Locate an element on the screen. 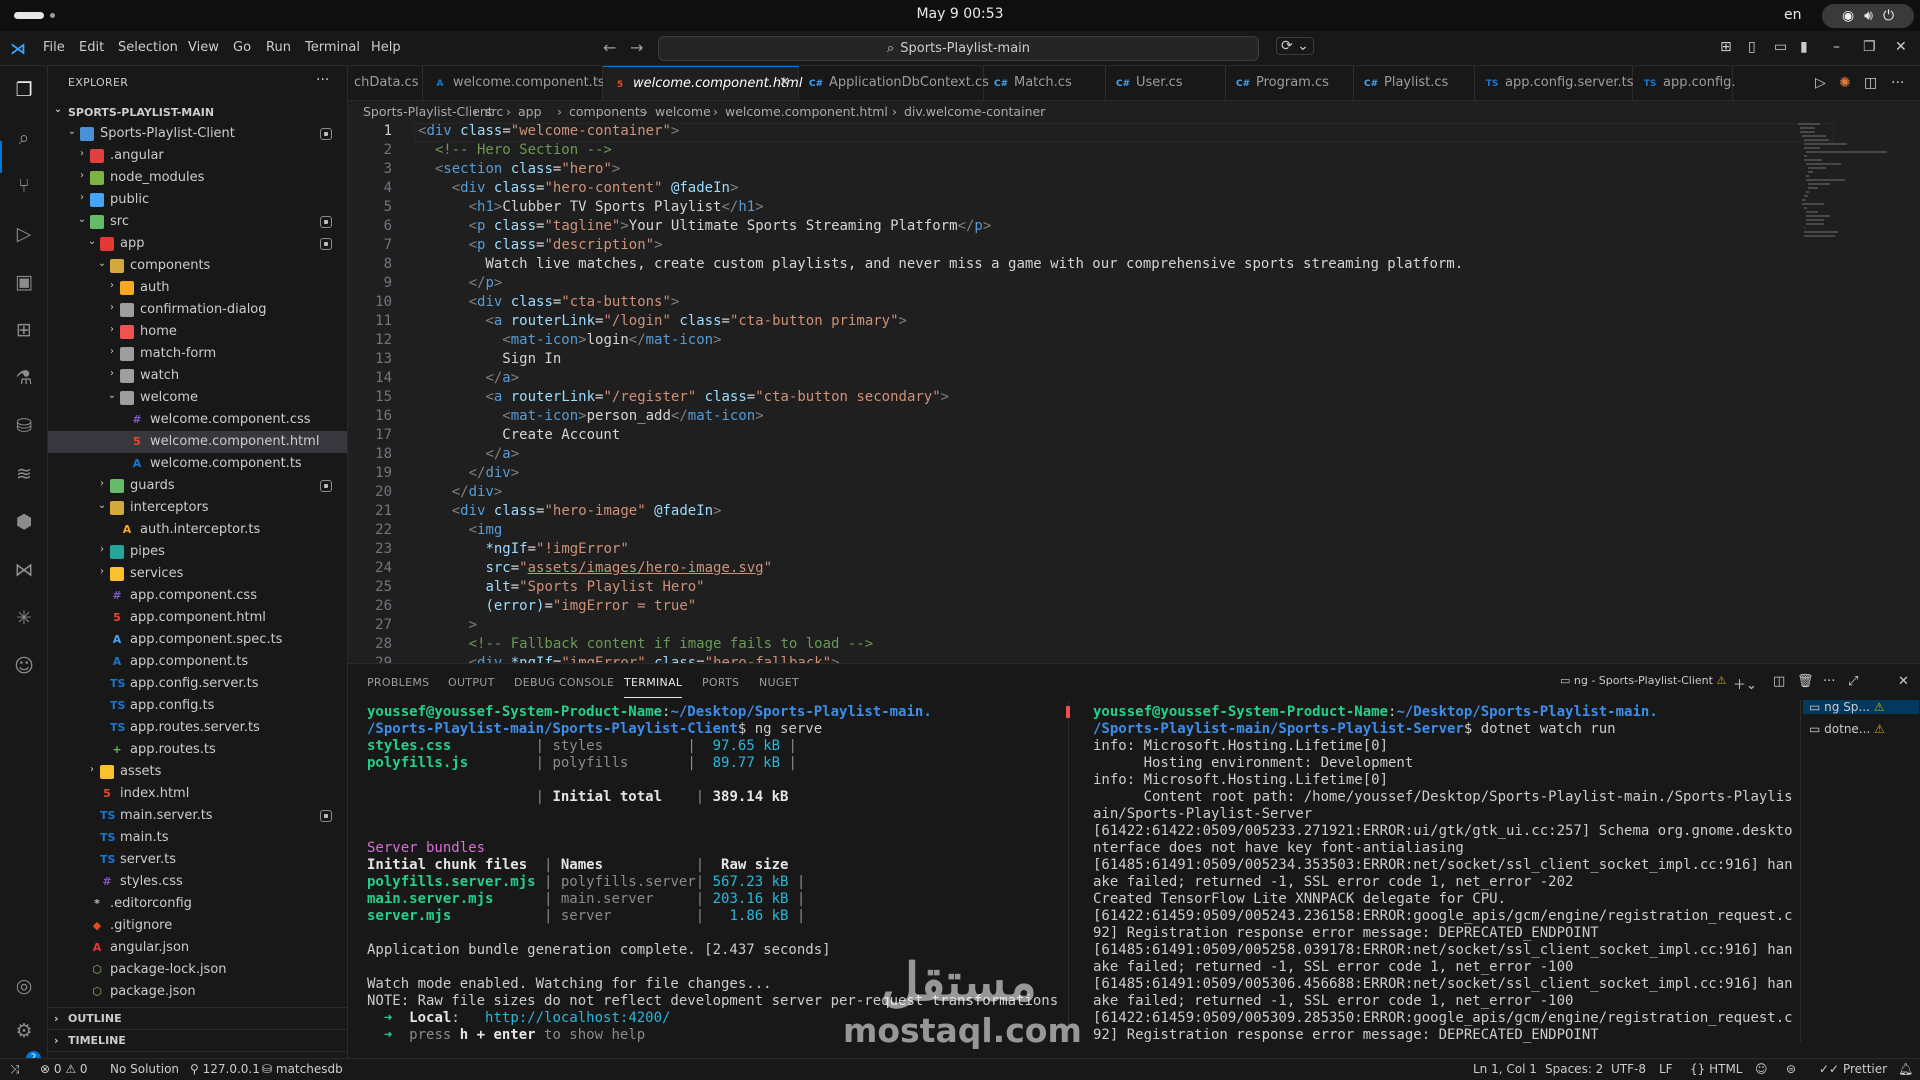 Image resolution: width=1920 pixels, height=1080 pixels. tree-file: + app.routes.ts is located at coordinates (197, 750).